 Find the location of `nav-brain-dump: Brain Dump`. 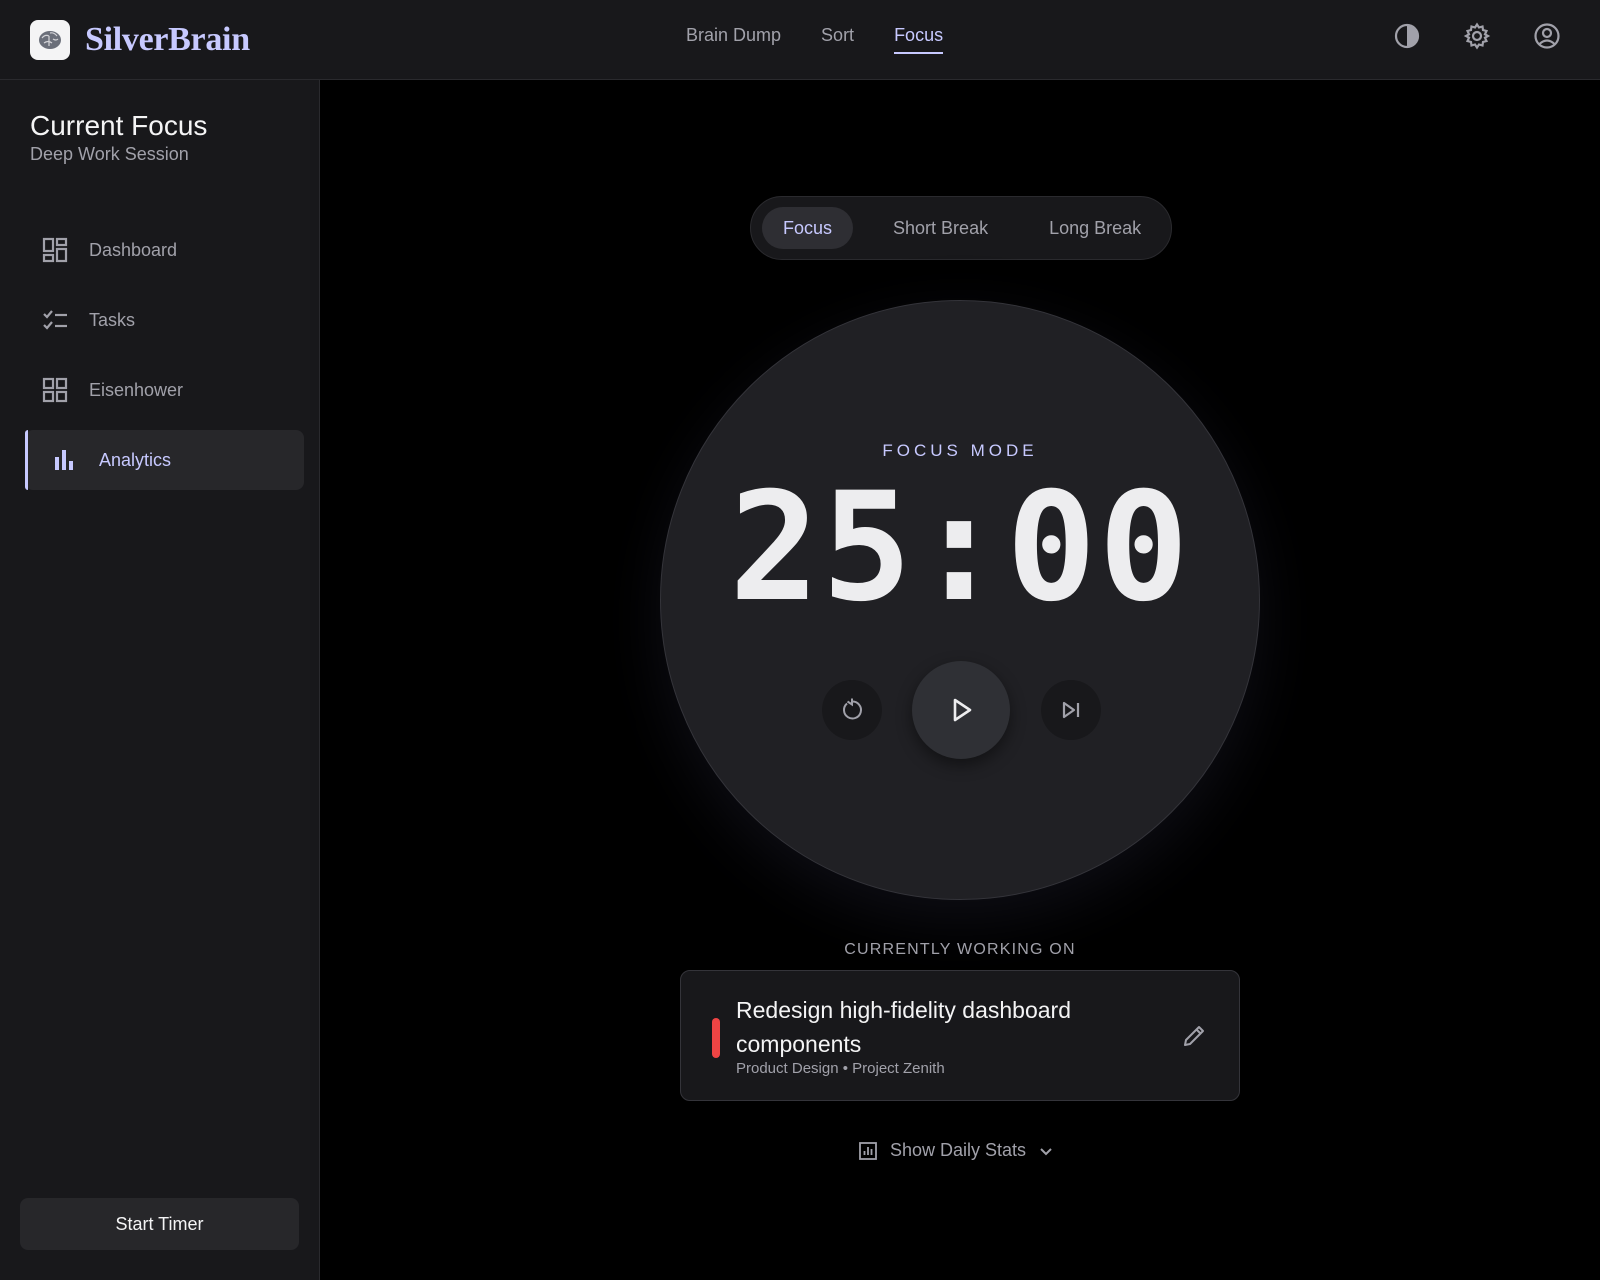

nav-brain-dump: Brain Dump is located at coordinates (733, 39).